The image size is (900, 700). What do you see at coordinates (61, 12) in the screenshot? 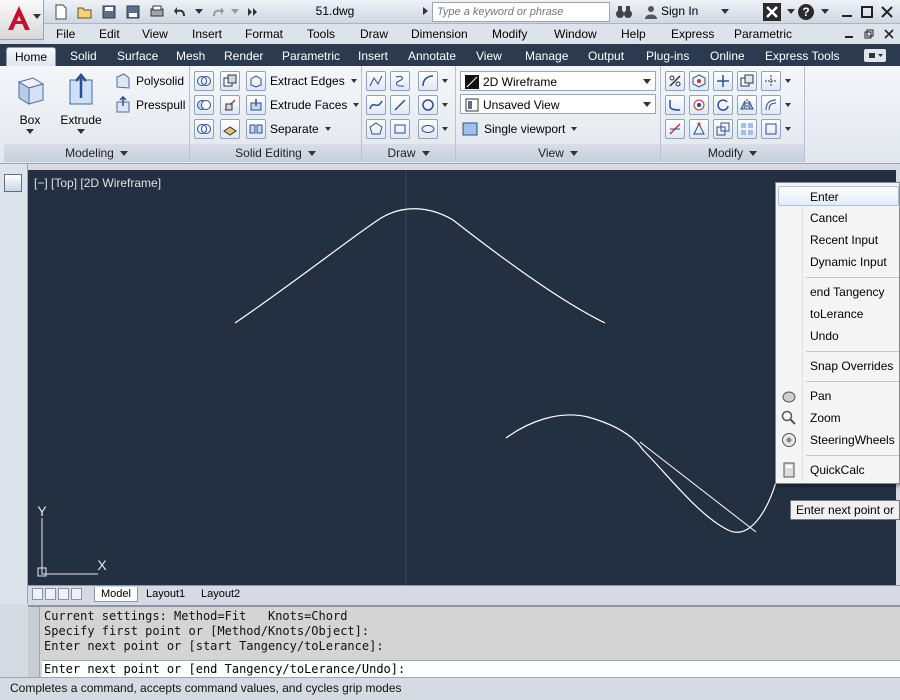
I see `new-file-icon` at bounding box center [61, 12].